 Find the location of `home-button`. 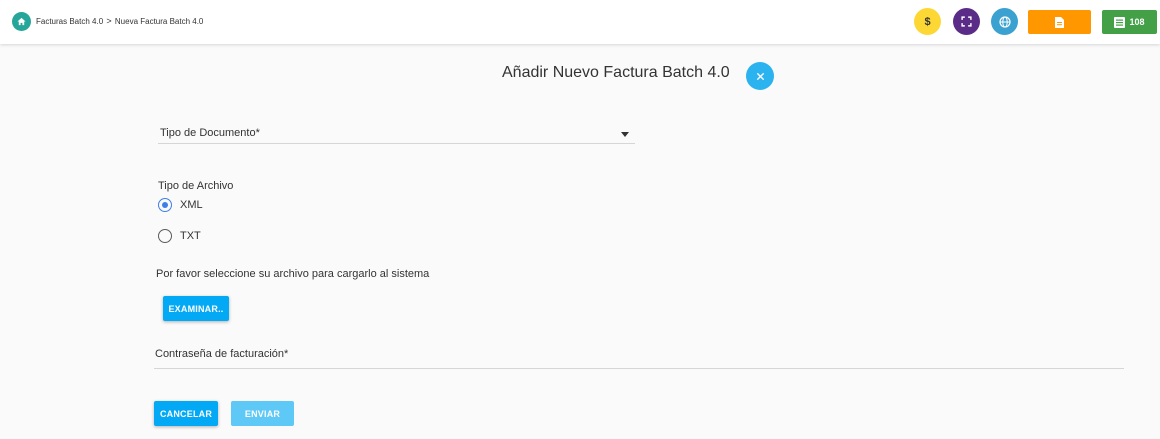

home-button is located at coordinates (21, 21).